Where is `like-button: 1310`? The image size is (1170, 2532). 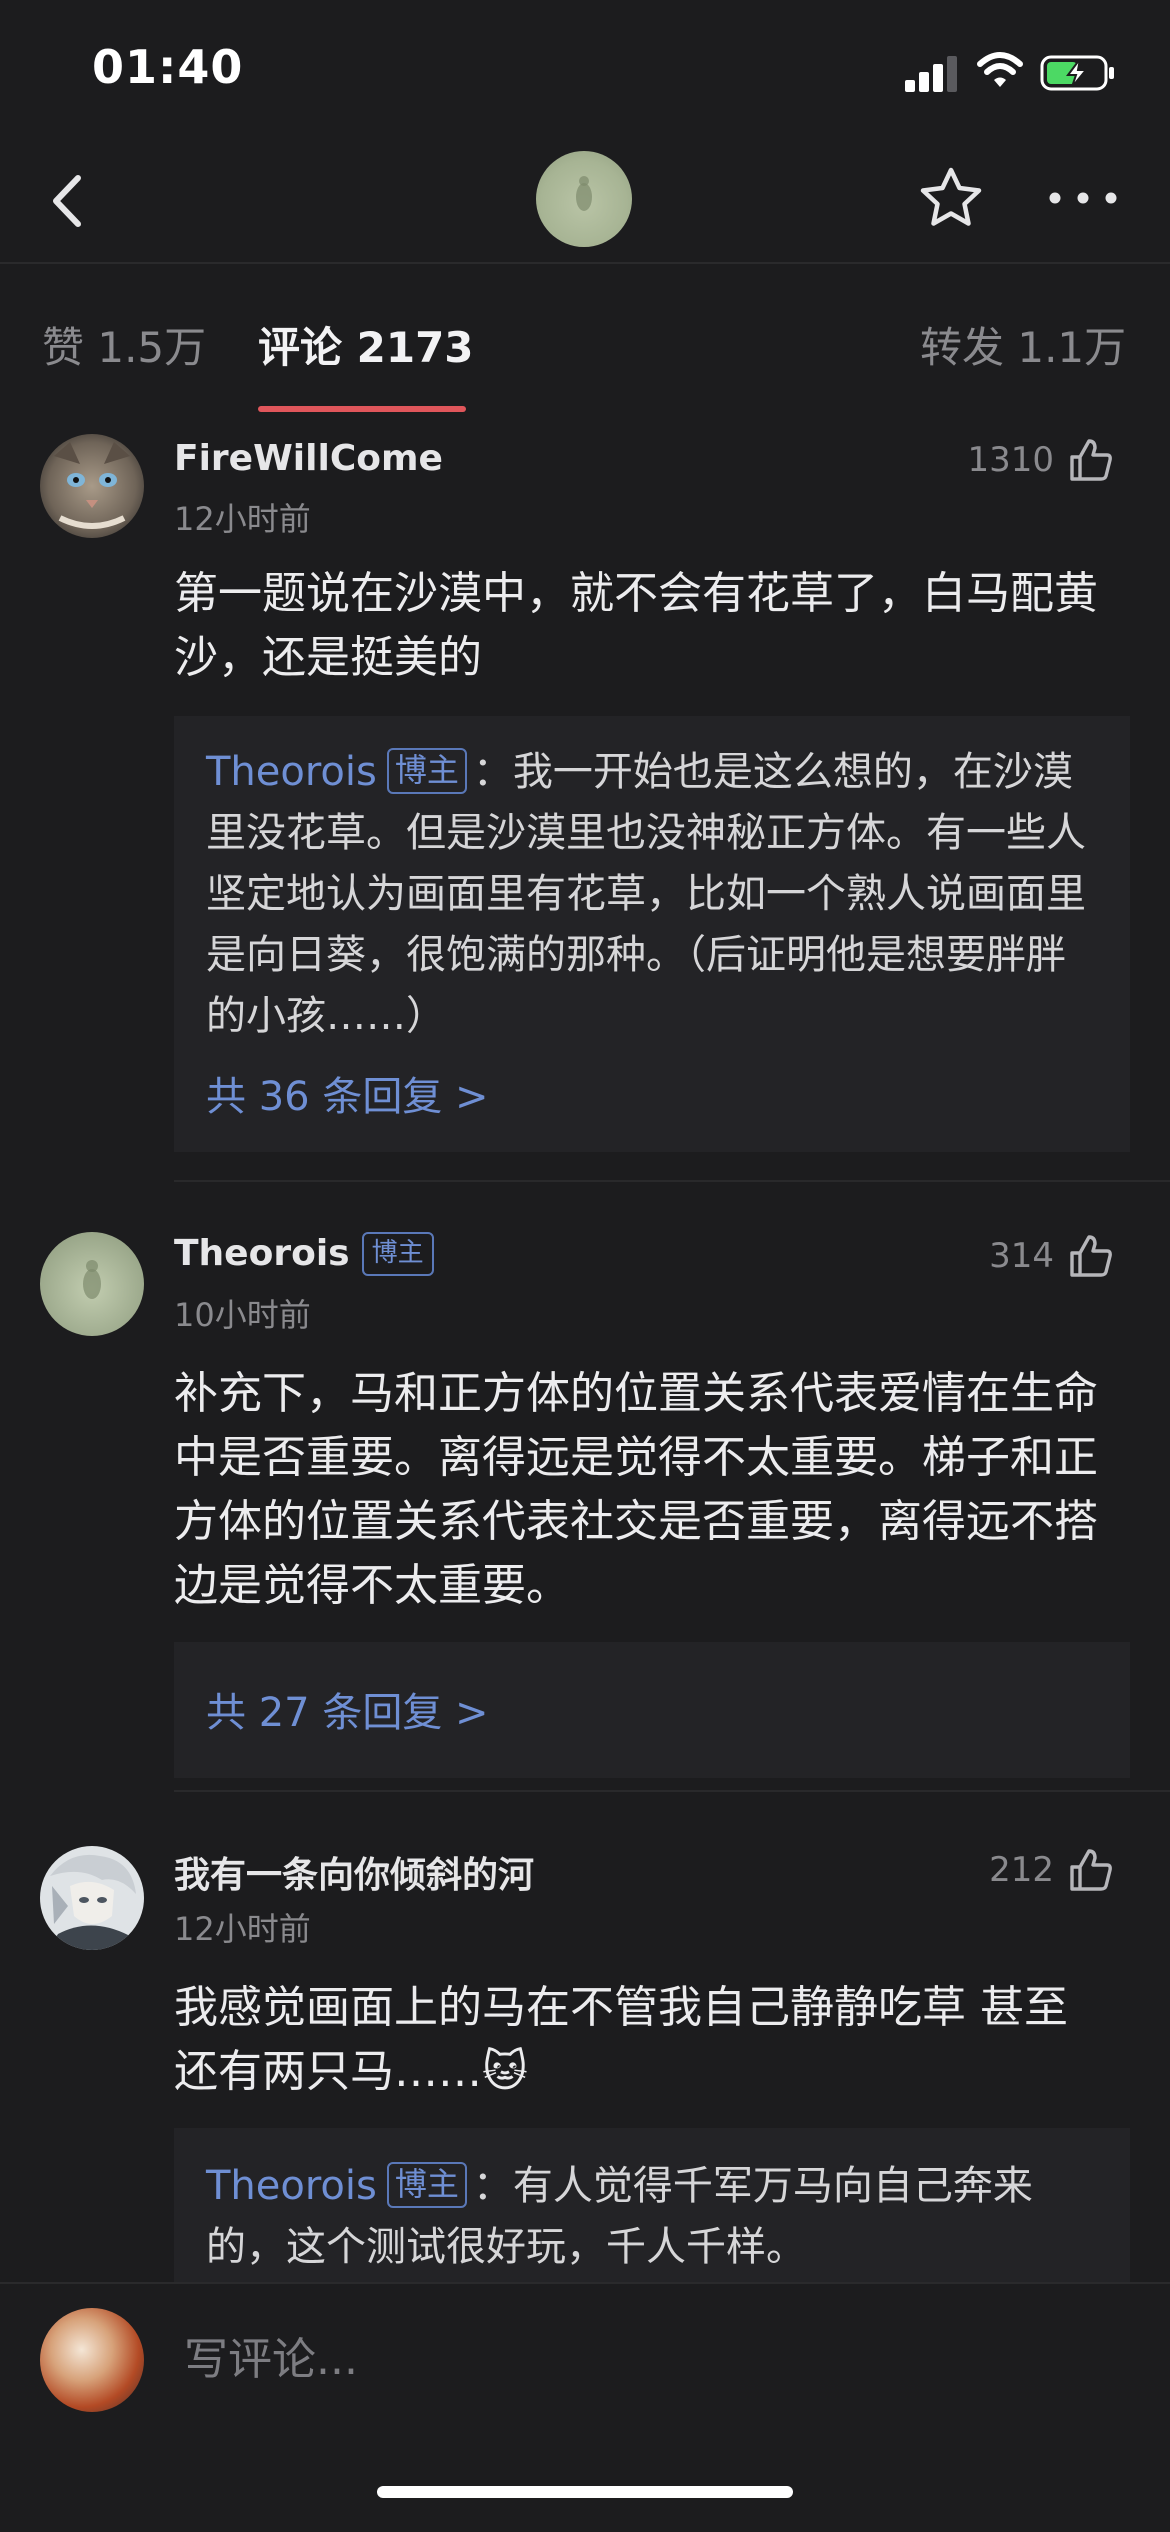 like-button: 1310 is located at coordinates (1040, 460).